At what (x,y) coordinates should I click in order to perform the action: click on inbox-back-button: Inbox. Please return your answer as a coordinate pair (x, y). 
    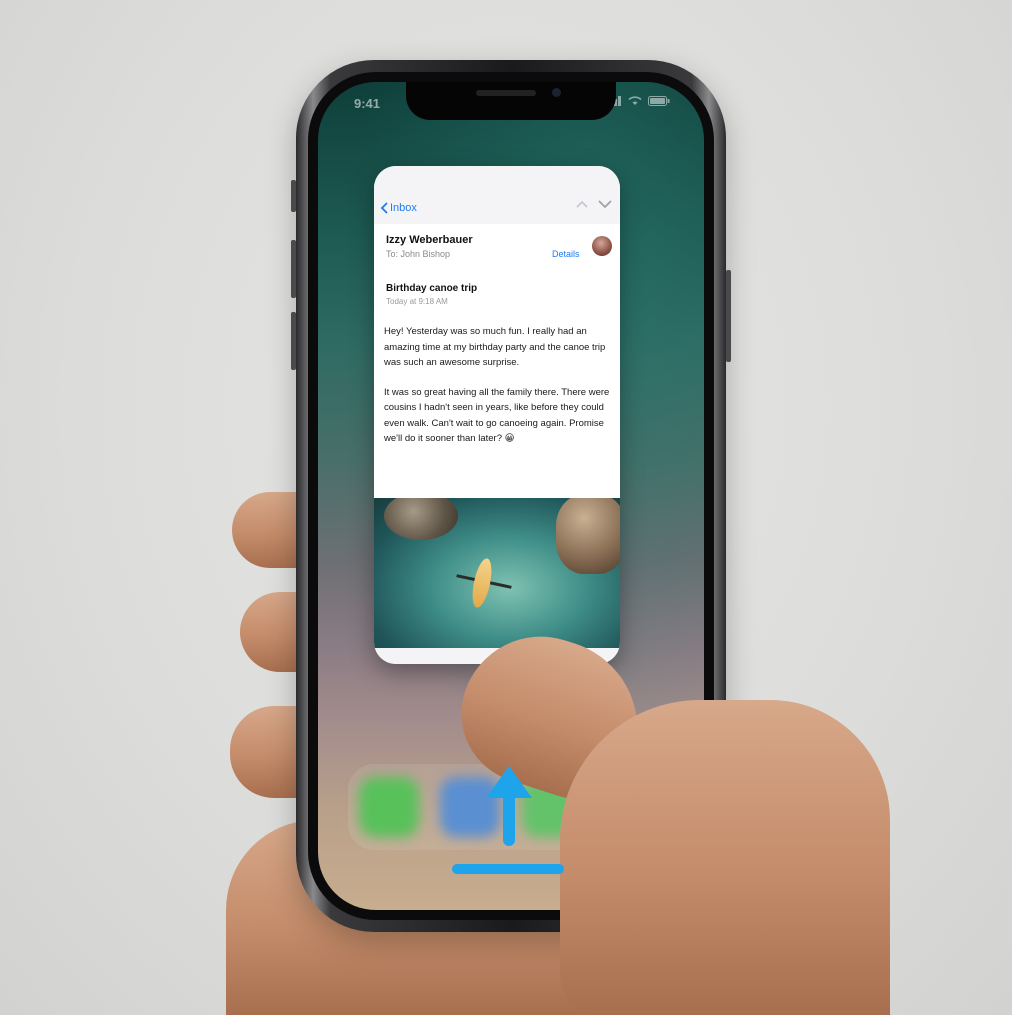
    Looking at the image, I should click on (398, 208).